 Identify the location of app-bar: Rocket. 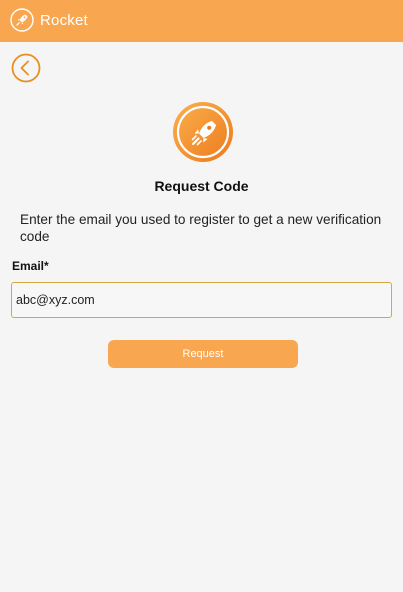
(201, 21).